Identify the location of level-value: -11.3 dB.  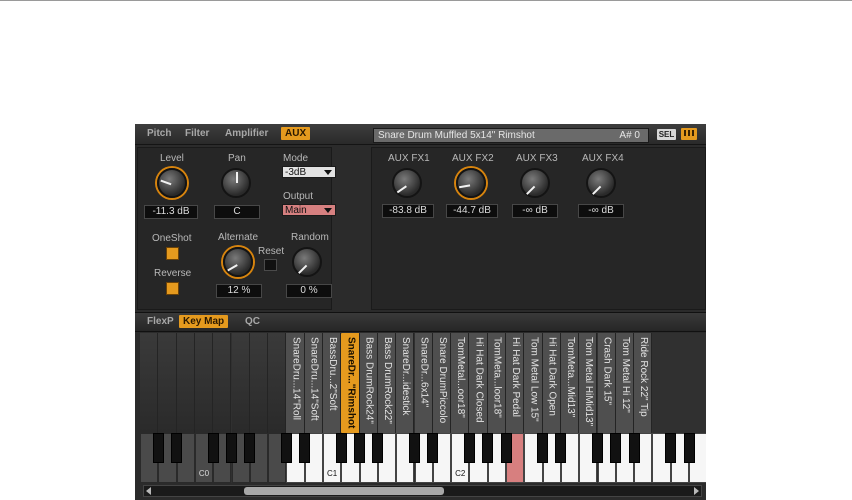
(171, 212).